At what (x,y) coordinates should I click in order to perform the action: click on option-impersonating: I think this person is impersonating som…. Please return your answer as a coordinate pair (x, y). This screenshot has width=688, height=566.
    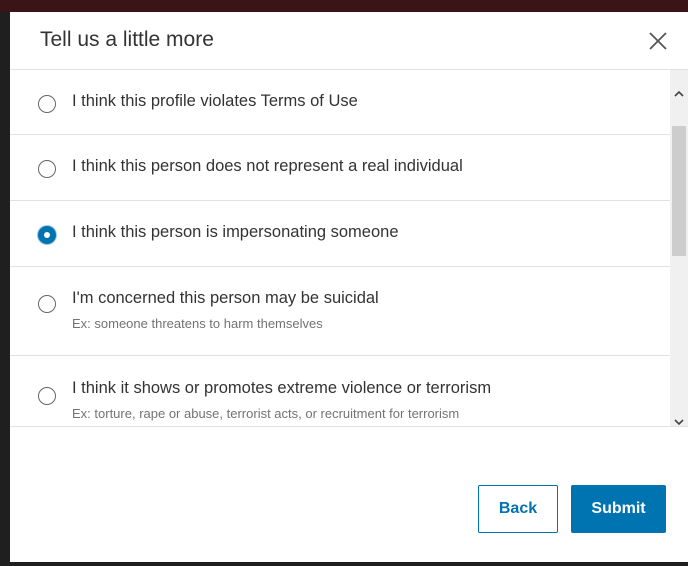
    Looking at the image, I should click on (340, 234).